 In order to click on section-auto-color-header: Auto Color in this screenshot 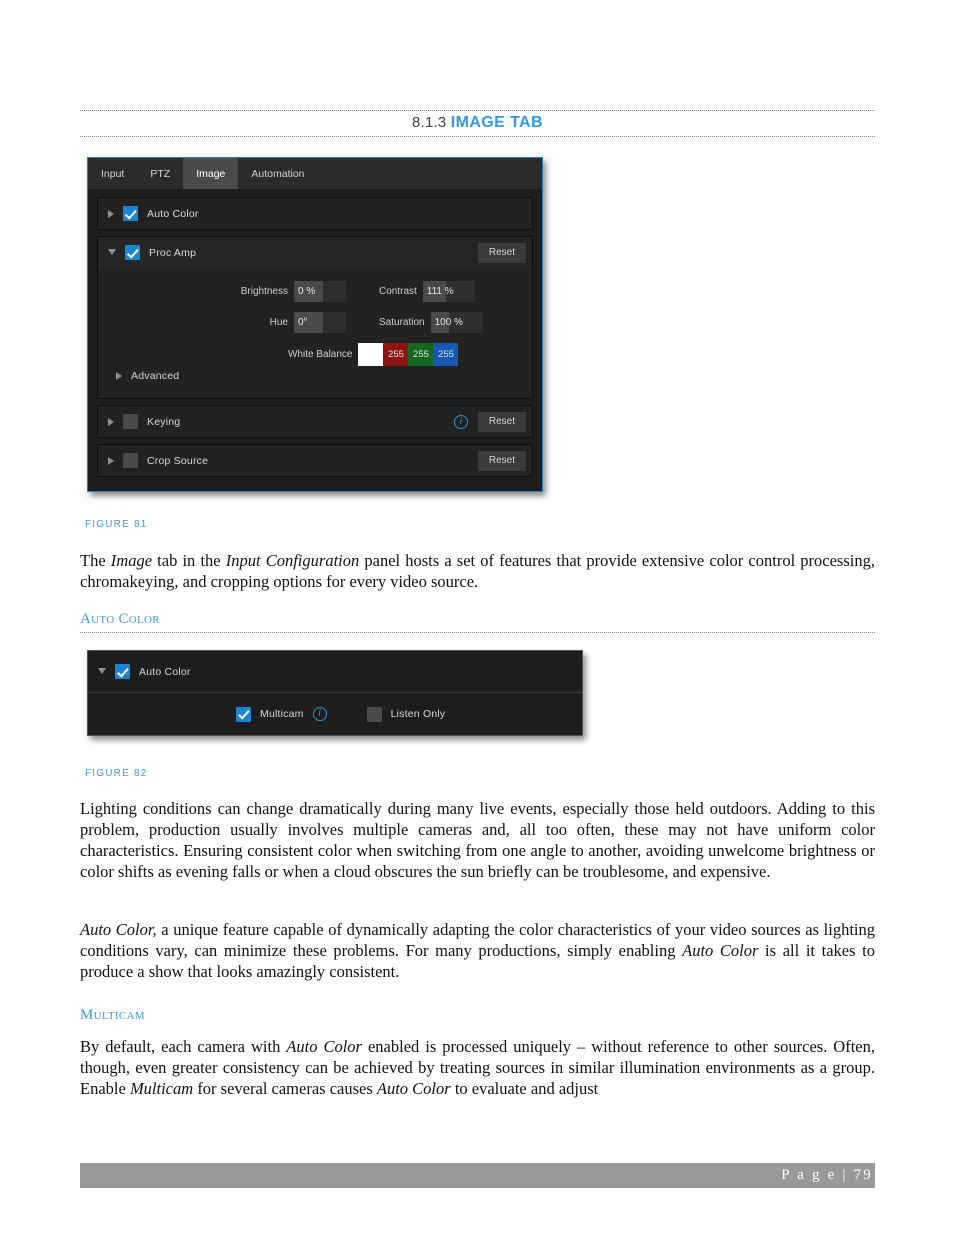, I will do `click(315, 213)`.